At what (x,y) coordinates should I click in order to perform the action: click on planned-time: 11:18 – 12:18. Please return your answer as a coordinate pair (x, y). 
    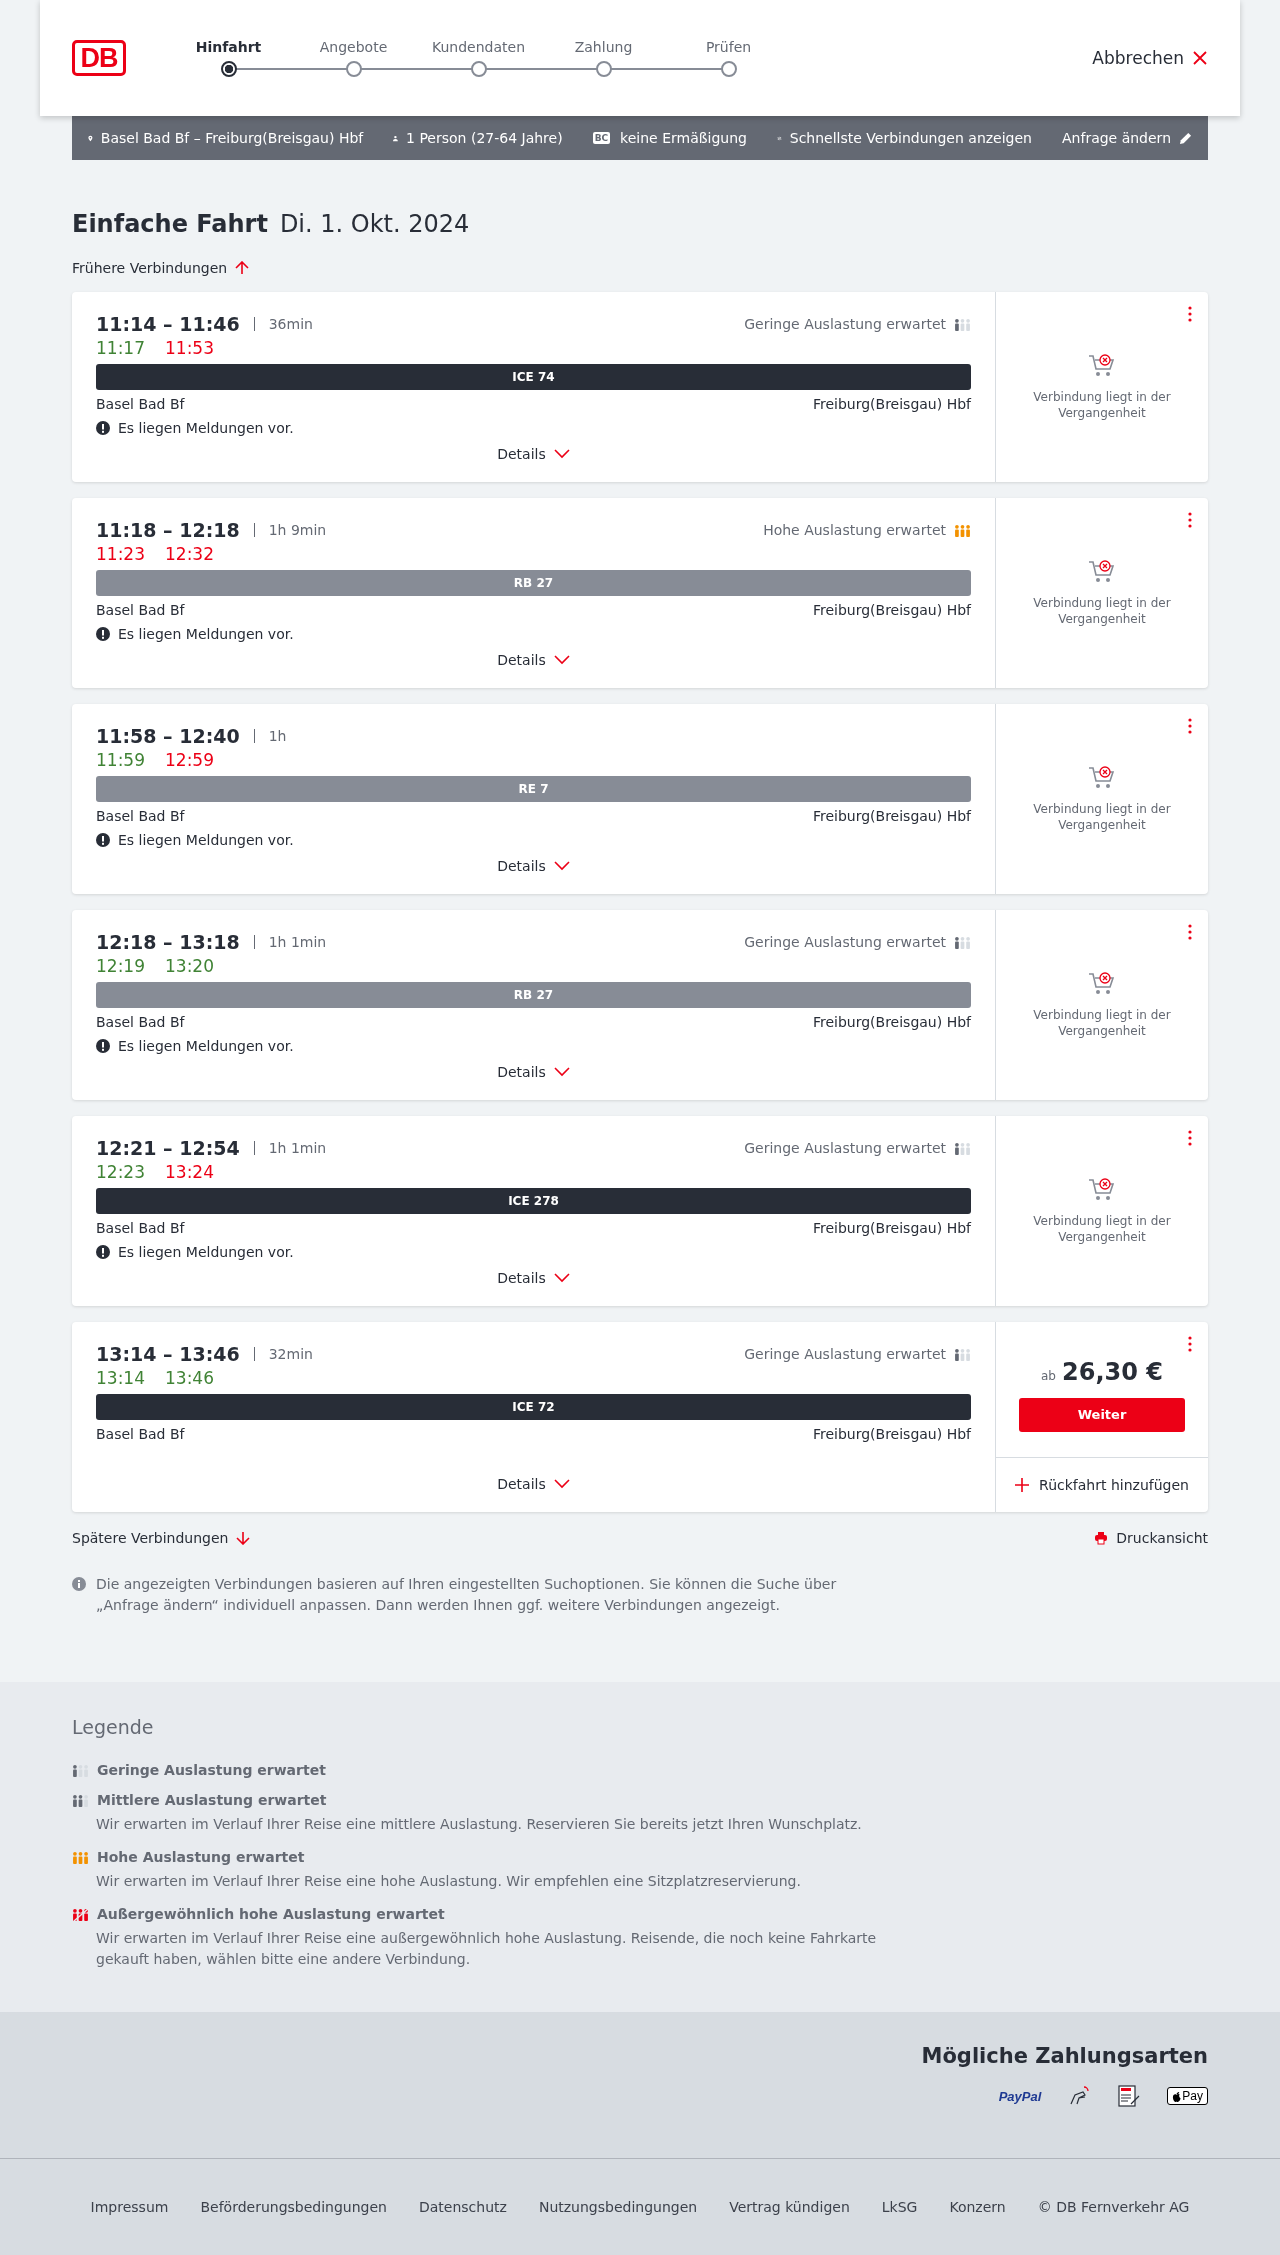
    Looking at the image, I should click on (168, 530).